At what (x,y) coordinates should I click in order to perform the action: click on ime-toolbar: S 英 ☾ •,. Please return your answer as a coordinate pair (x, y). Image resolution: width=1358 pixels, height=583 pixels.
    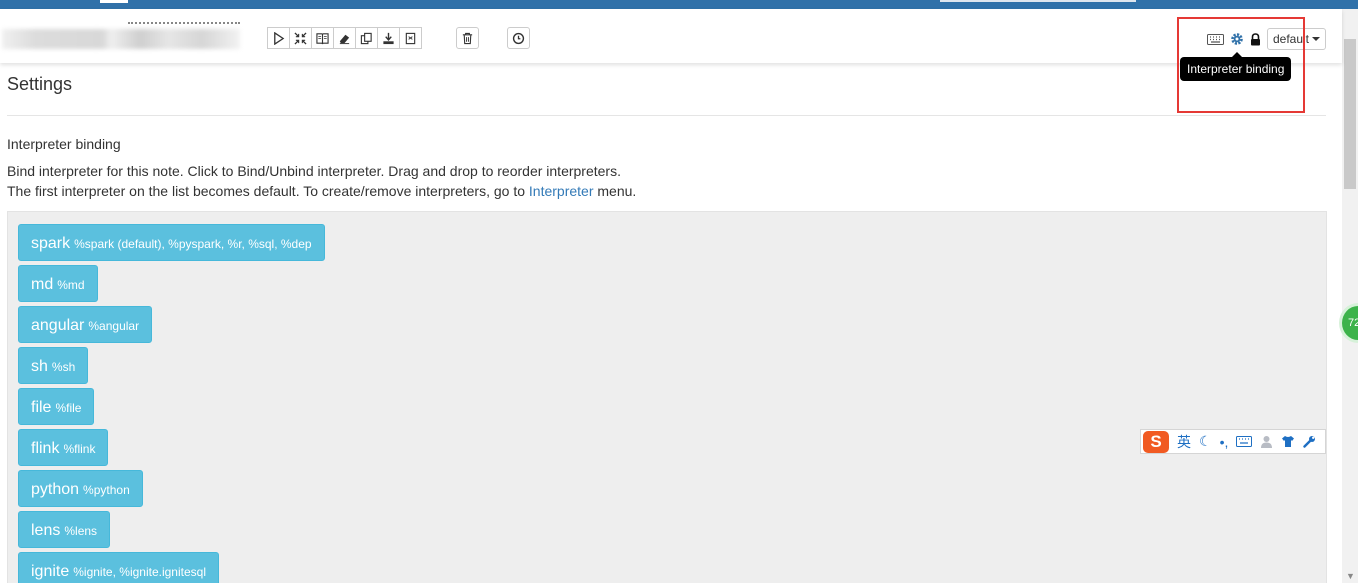
    Looking at the image, I should click on (1233, 441).